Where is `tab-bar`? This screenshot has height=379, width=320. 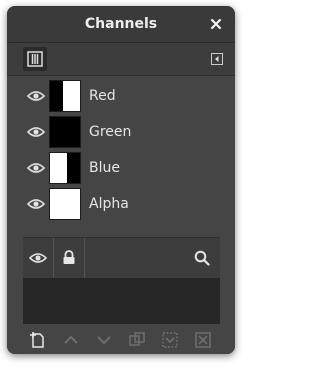 tab-bar is located at coordinates (121, 59).